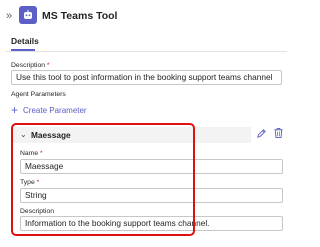  What do you see at coordinates (55, 110) in the screenshot?
I see `create-parameter-label: Create Parameter` at bounding box center [55, 110].